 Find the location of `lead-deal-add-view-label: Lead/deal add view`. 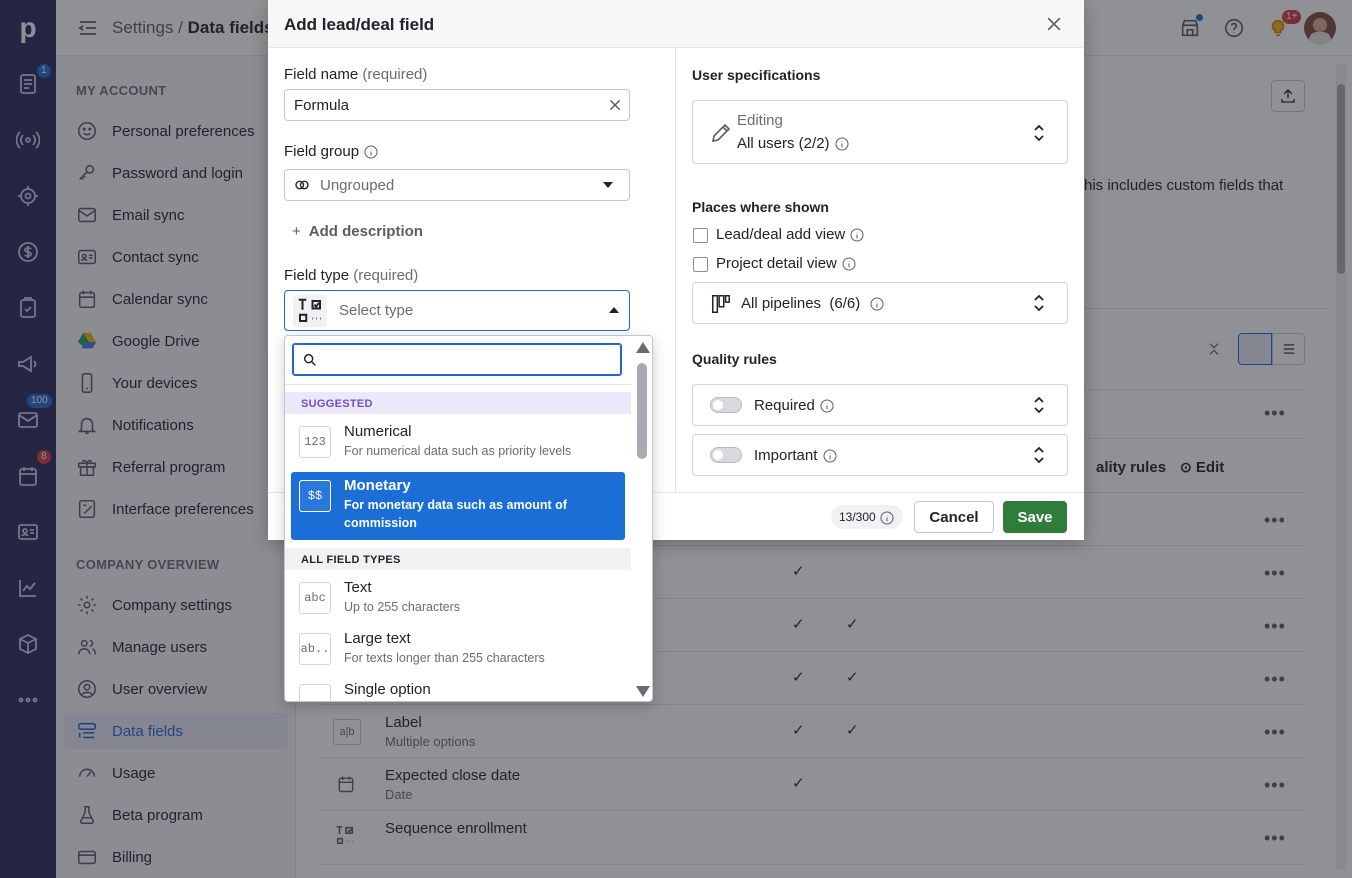

lead-deal-add-view-label: Lead/deal add view is located at coordinates (790, 234).